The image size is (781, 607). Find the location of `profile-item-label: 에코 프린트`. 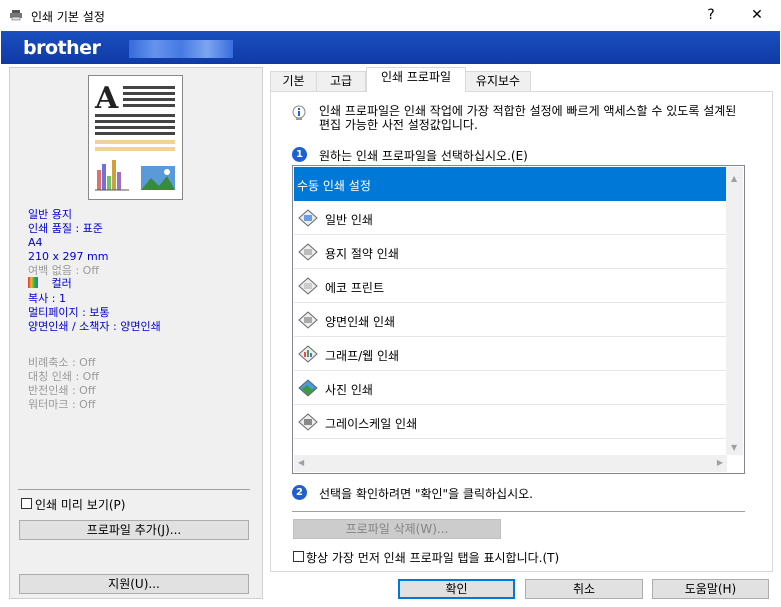

profile-item-label: 에코 프린트 is located at coordinates (355, 288).